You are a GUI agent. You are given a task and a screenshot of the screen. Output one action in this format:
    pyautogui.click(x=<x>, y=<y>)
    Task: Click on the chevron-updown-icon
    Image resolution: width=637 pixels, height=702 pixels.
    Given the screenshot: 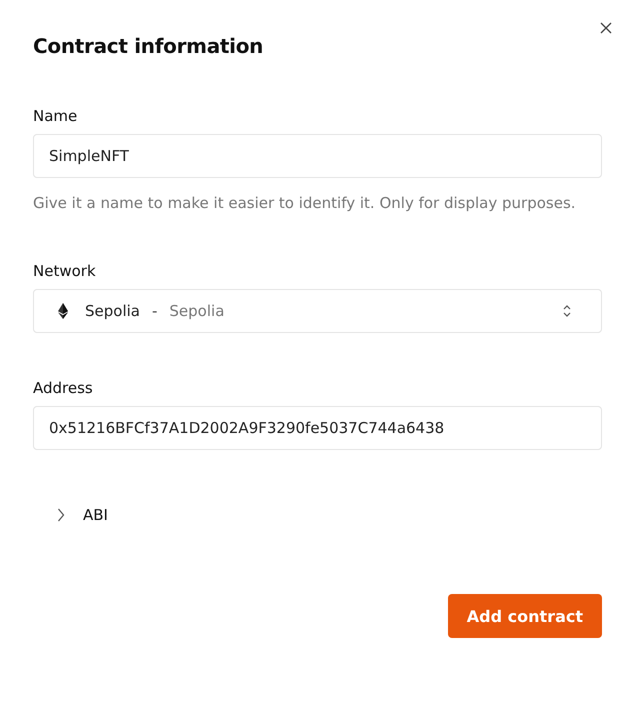 What is the action you would take?
    pyautogui.click(x=567, y=311)
    